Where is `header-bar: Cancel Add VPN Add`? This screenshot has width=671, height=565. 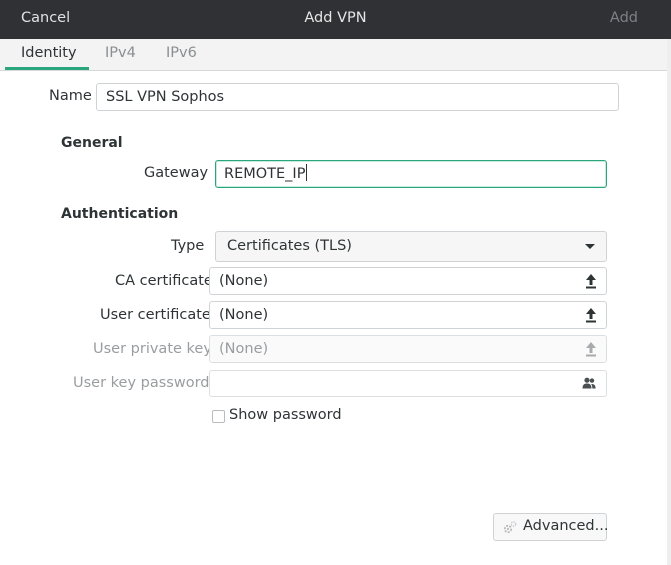
header-bar: Cancel Add VPN Add is located at coordinates (335, 19).